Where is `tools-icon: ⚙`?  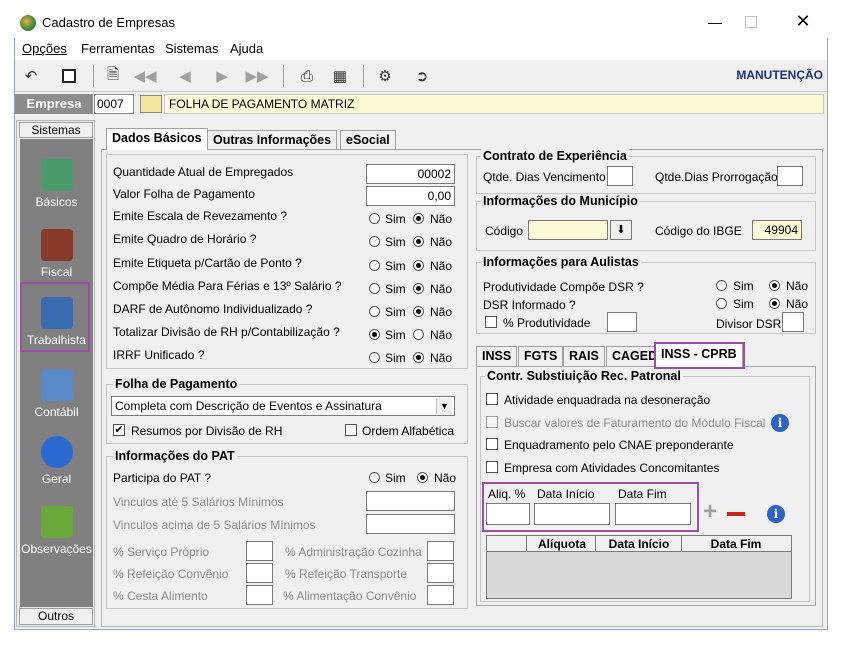
tools-icon: ⚙ is located at coordinates (385, 76).